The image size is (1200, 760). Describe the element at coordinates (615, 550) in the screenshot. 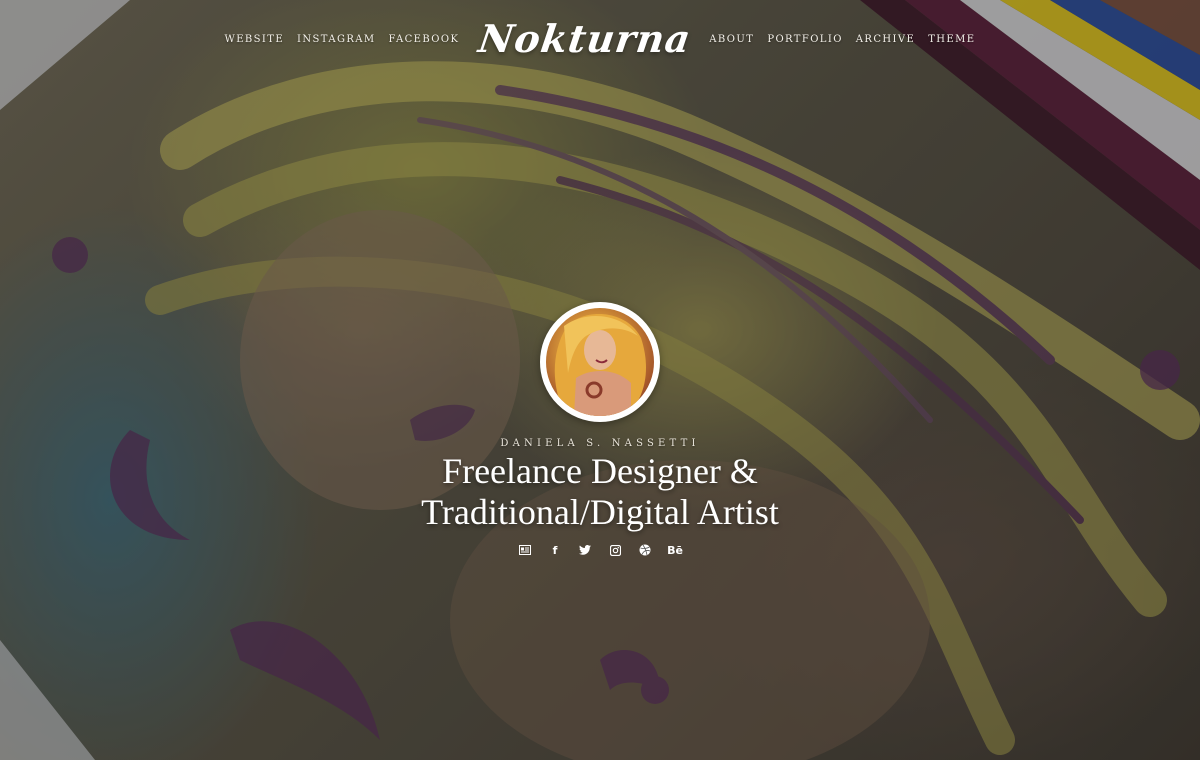

I see `instagram-icon` at that location.